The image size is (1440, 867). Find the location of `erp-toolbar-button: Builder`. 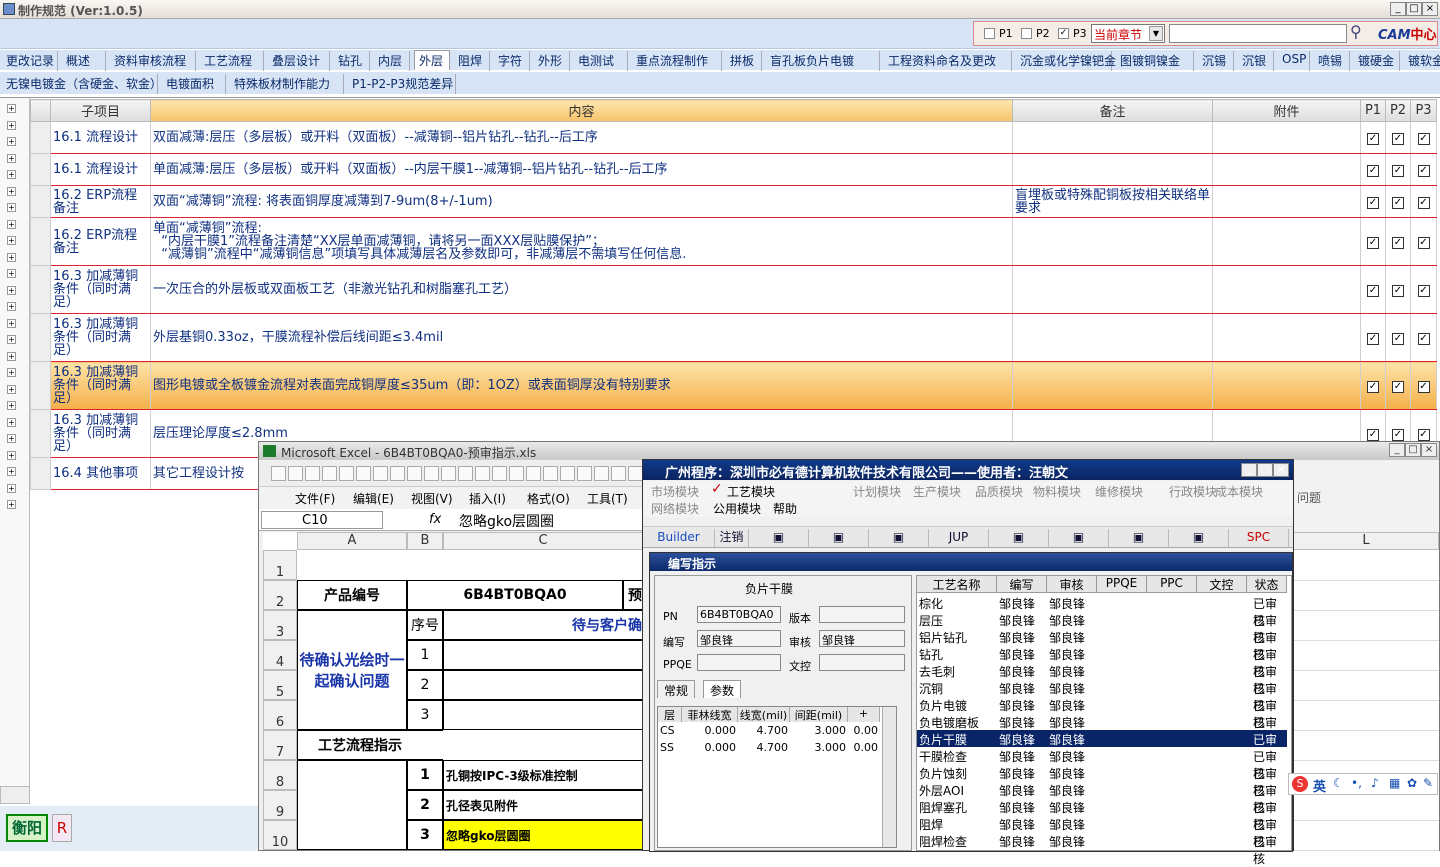

erp-toolbar-button: Builder is located at coordinates (679, 538).